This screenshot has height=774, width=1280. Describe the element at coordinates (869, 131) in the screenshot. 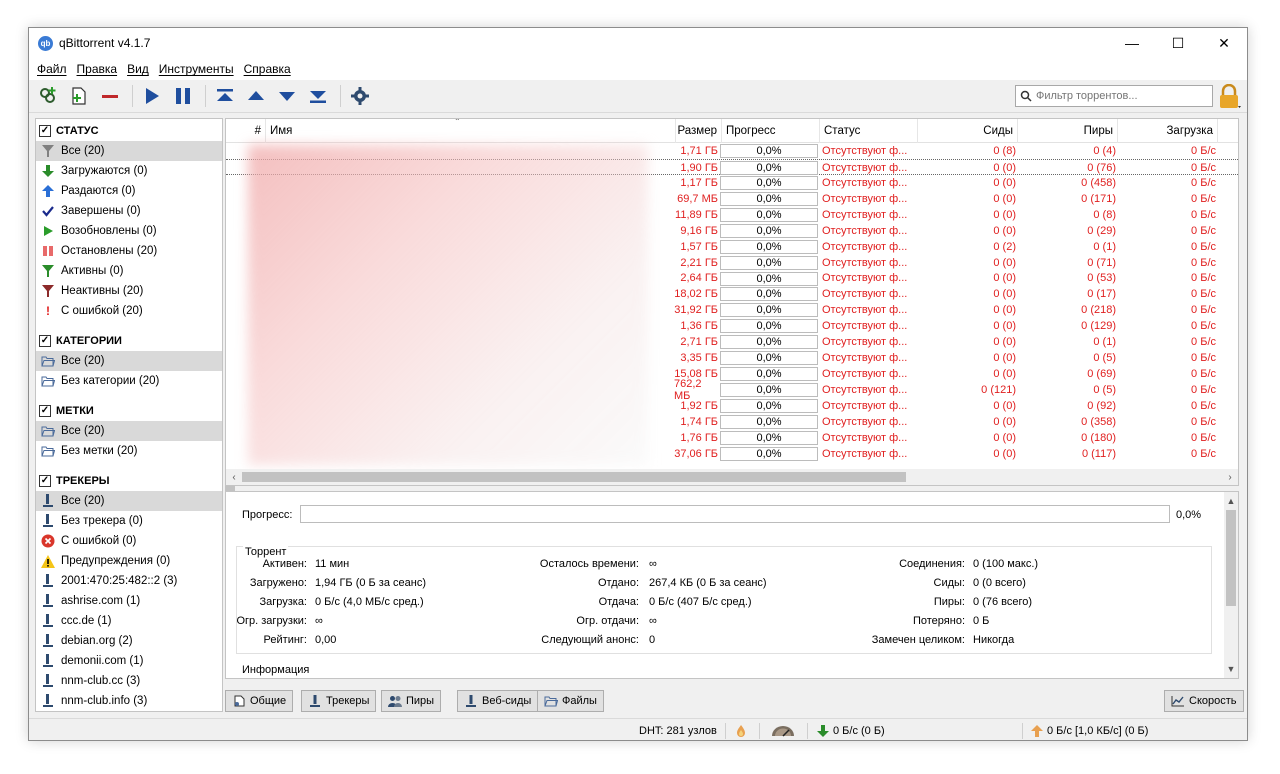

I see `column-header-status: Статус` at that location.